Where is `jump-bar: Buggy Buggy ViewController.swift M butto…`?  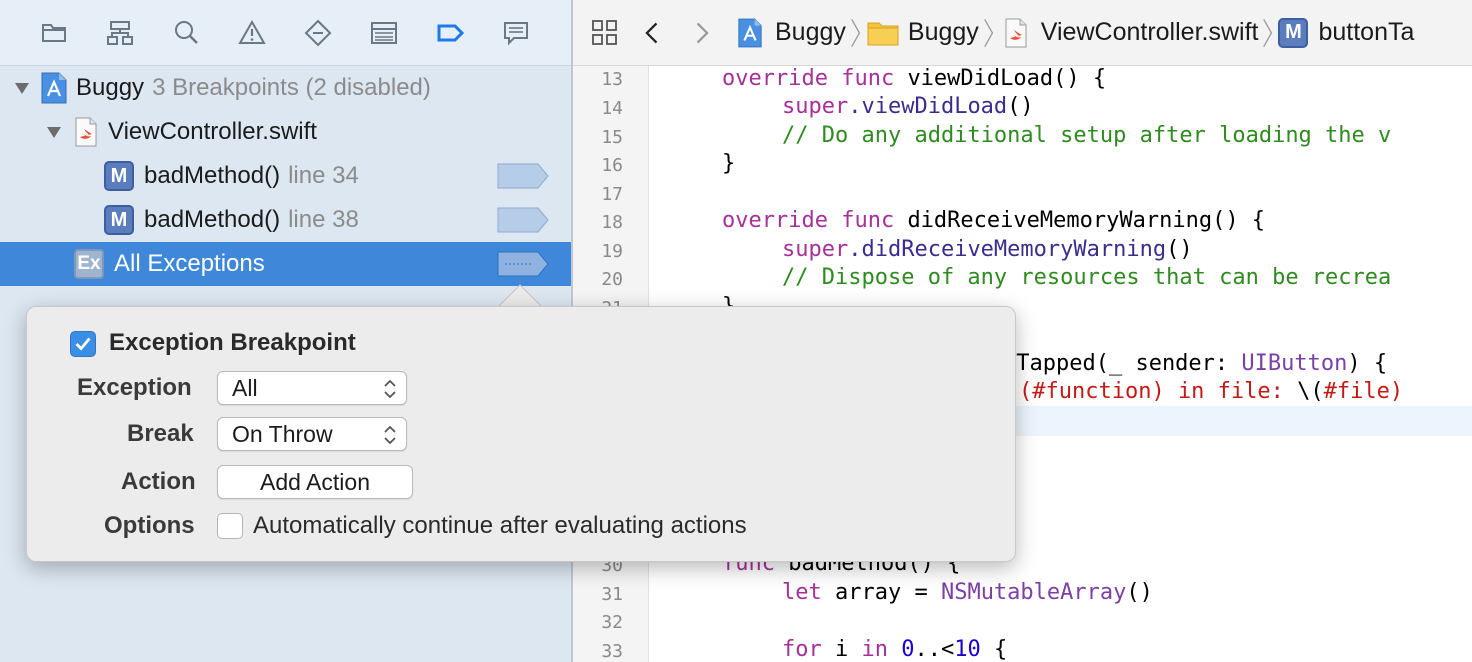
jump-bar: Buggy Buggy ViewController.swift M butto… is located at coordinates (1022, 33).